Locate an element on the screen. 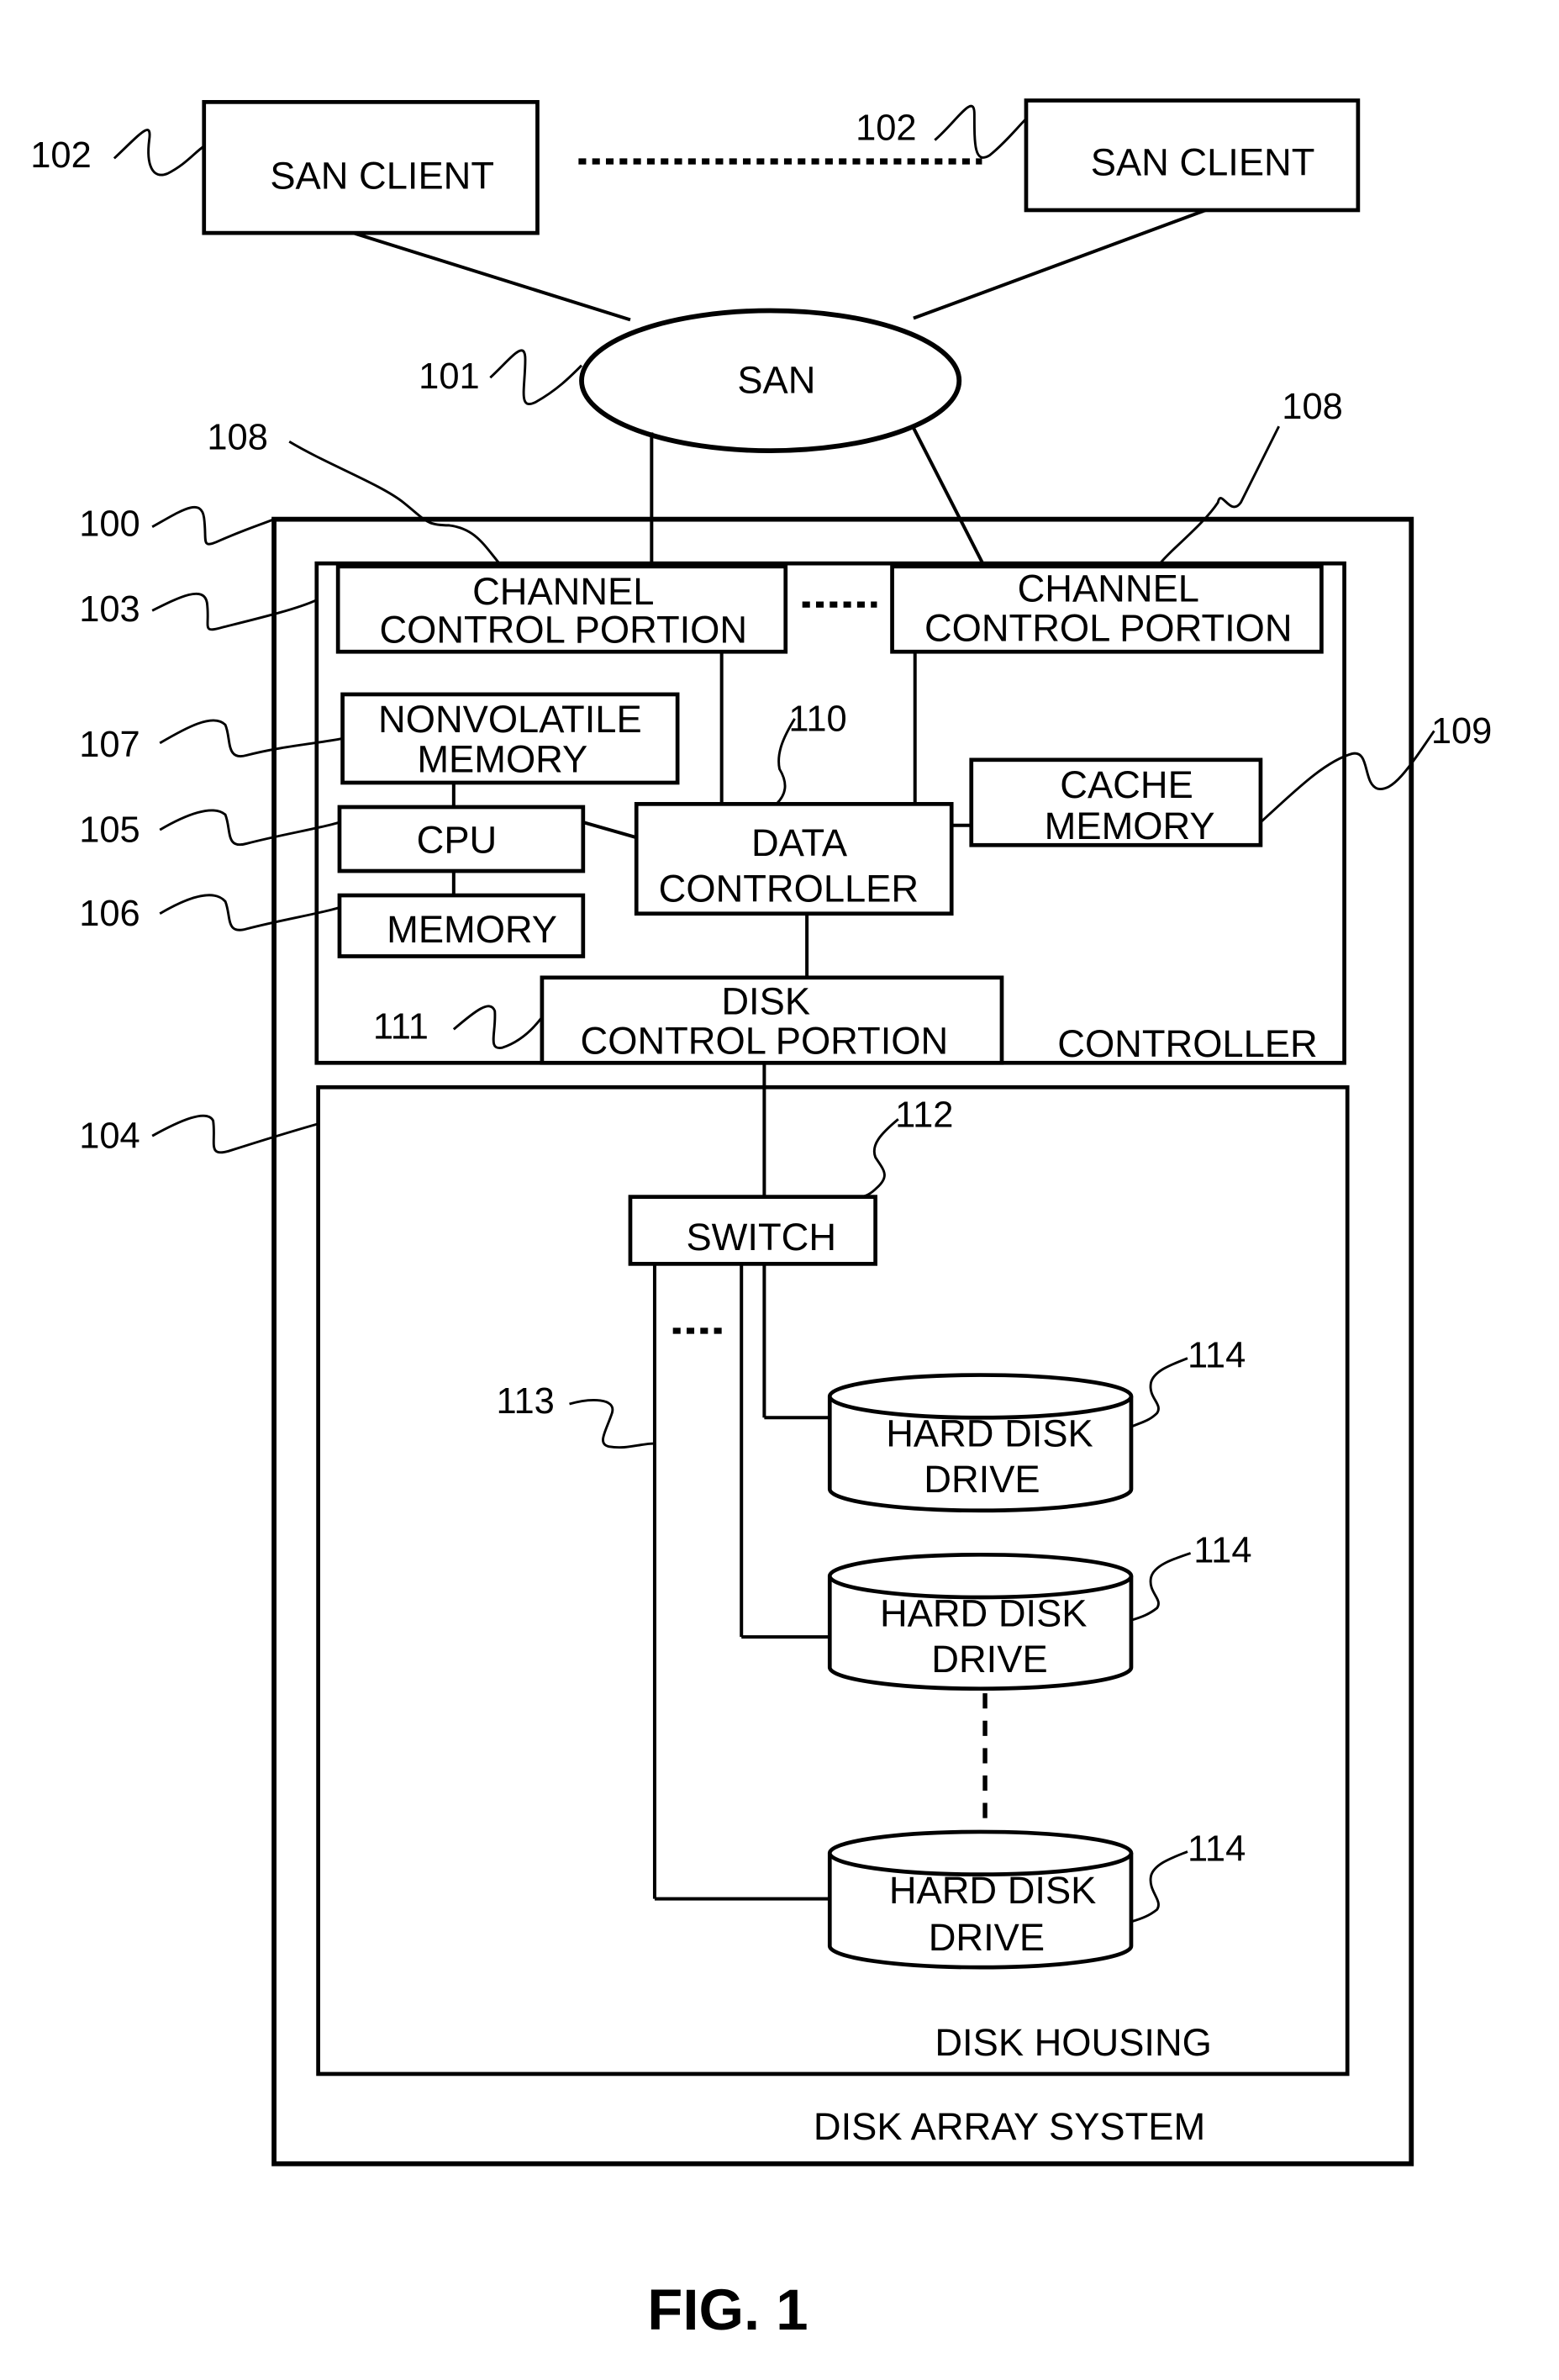  ref-103: 103 is located at coordinates (109, 609).